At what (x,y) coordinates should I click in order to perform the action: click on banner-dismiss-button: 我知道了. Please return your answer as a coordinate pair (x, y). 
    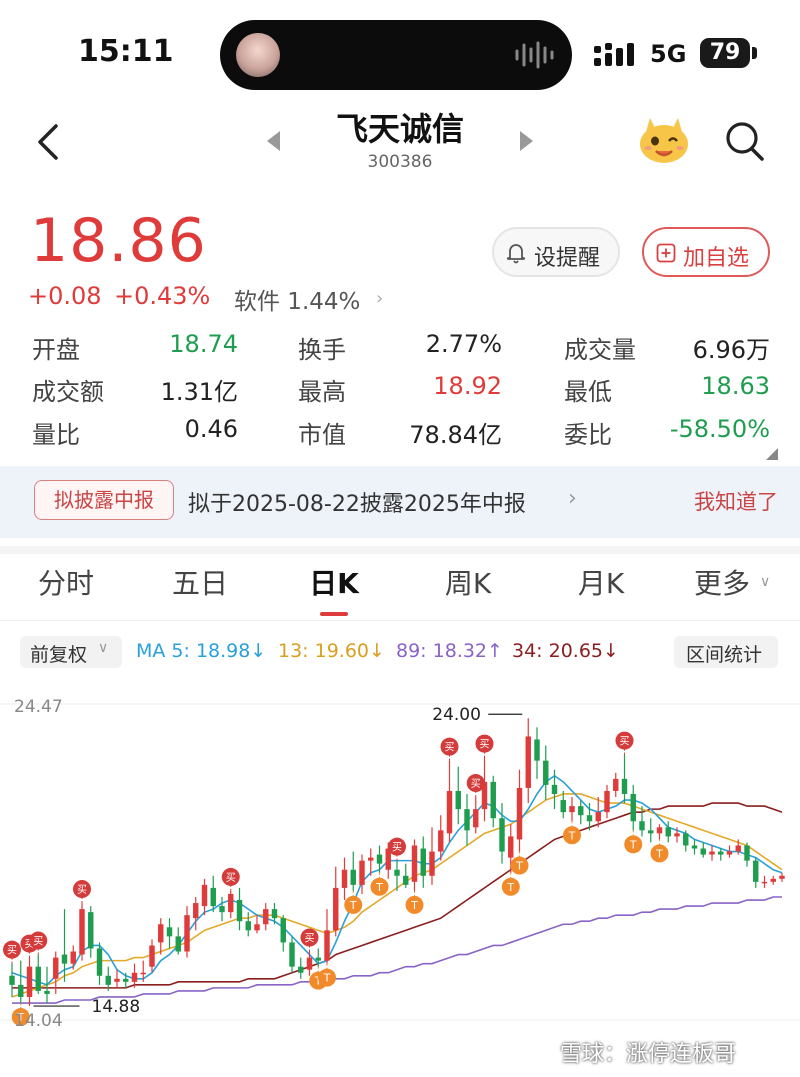
    Looking at the image, I should click on (736, 501).